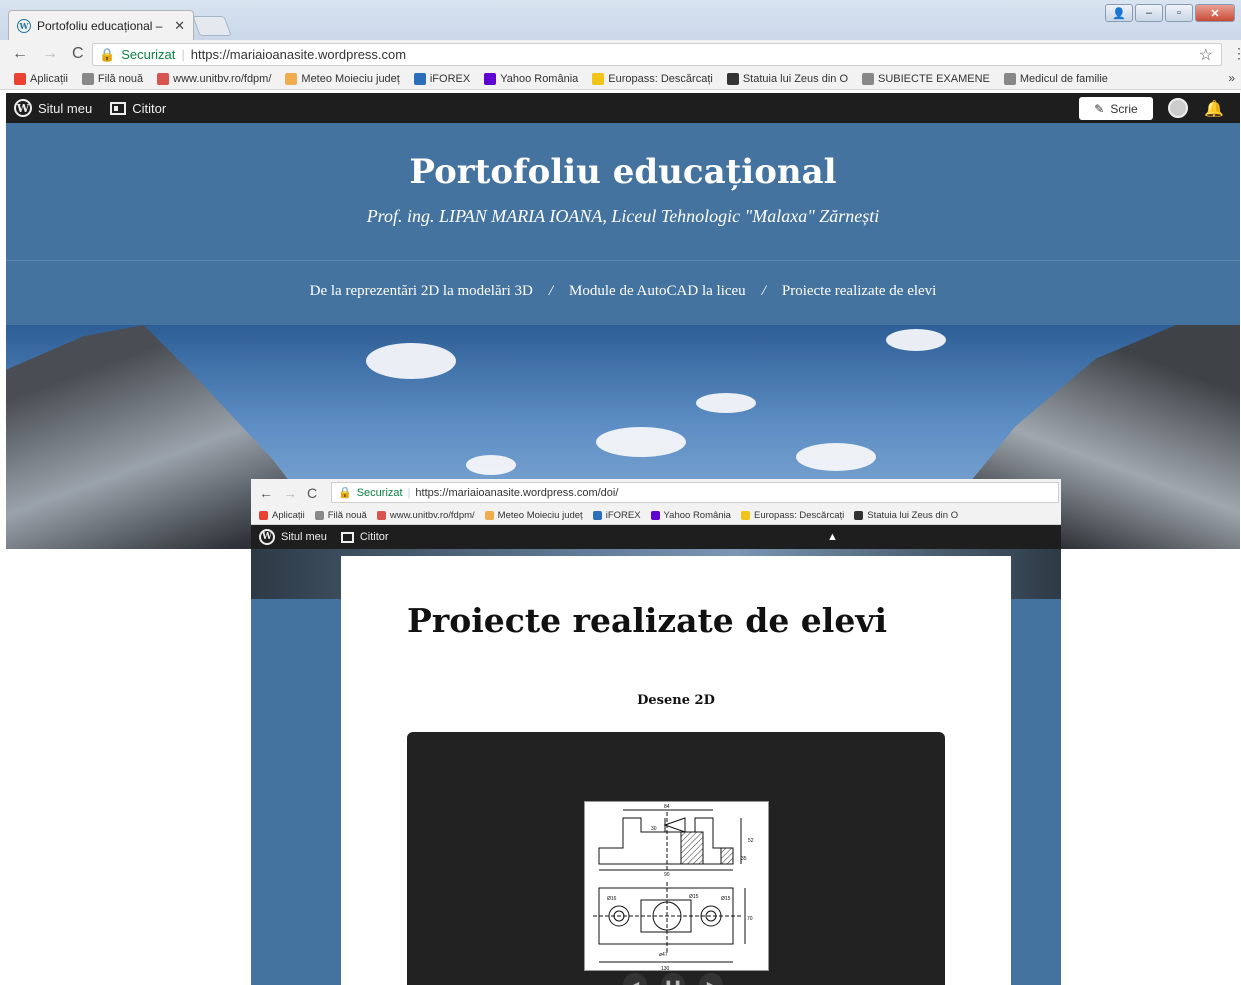  I want to click on dim-label: 35, so click(744, 859).